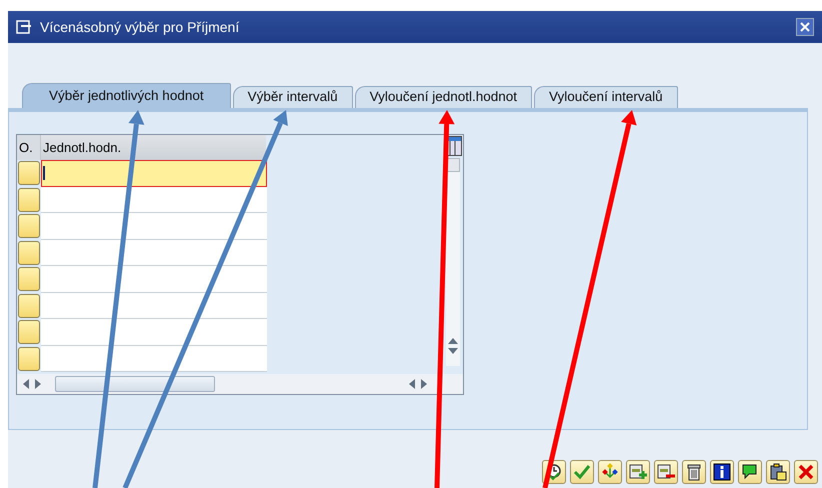  I want to click on remove-row-icon, so click(666, 472).